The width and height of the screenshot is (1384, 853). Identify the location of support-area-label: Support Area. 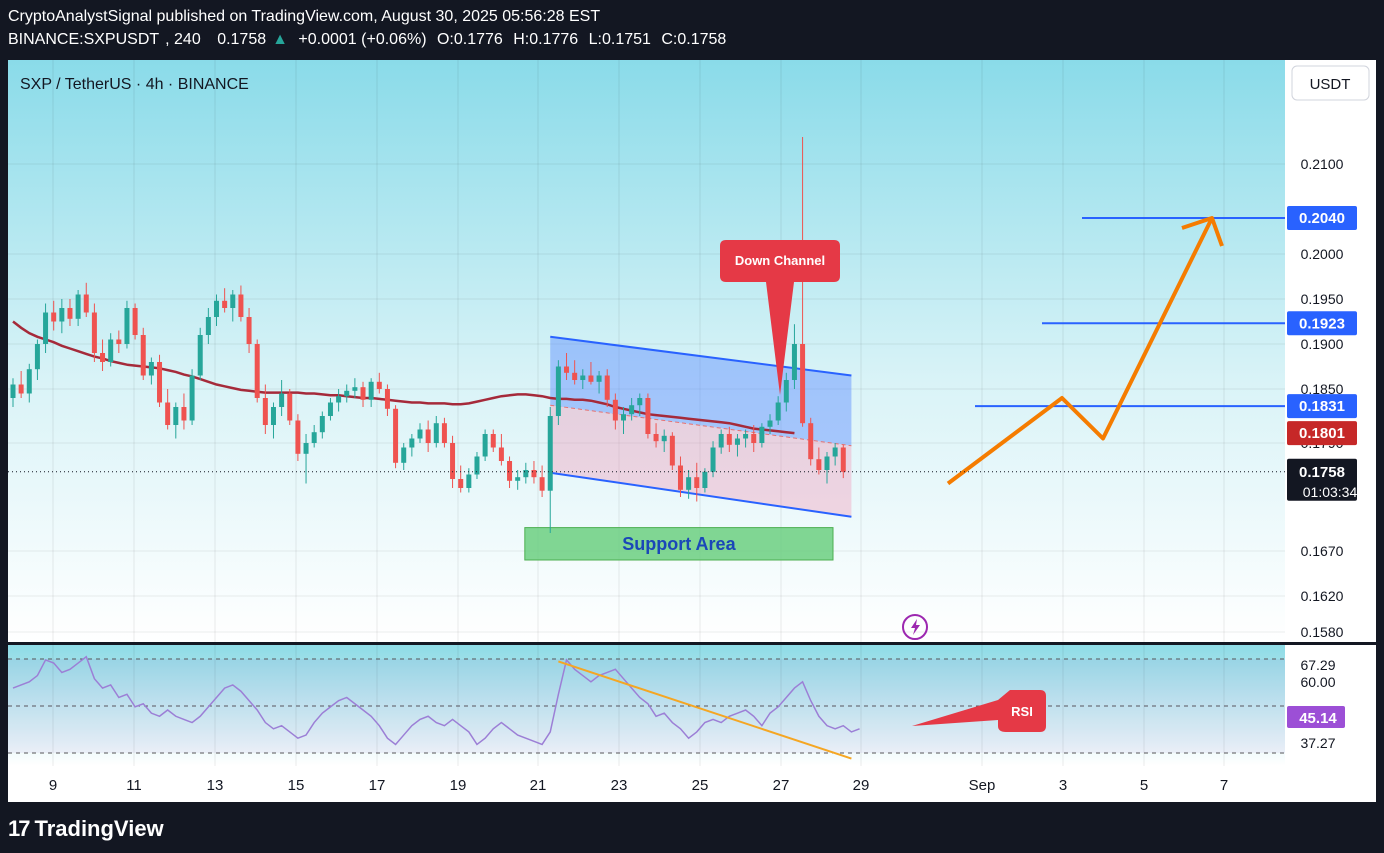
(679, 544).